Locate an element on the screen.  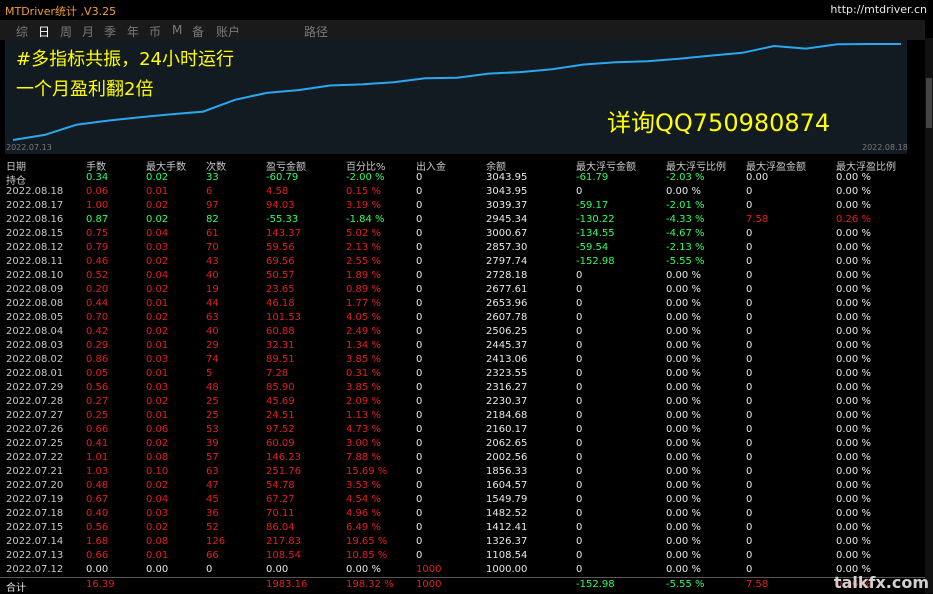
table-cell: 3.85 % is located at coordinates (363, 359).